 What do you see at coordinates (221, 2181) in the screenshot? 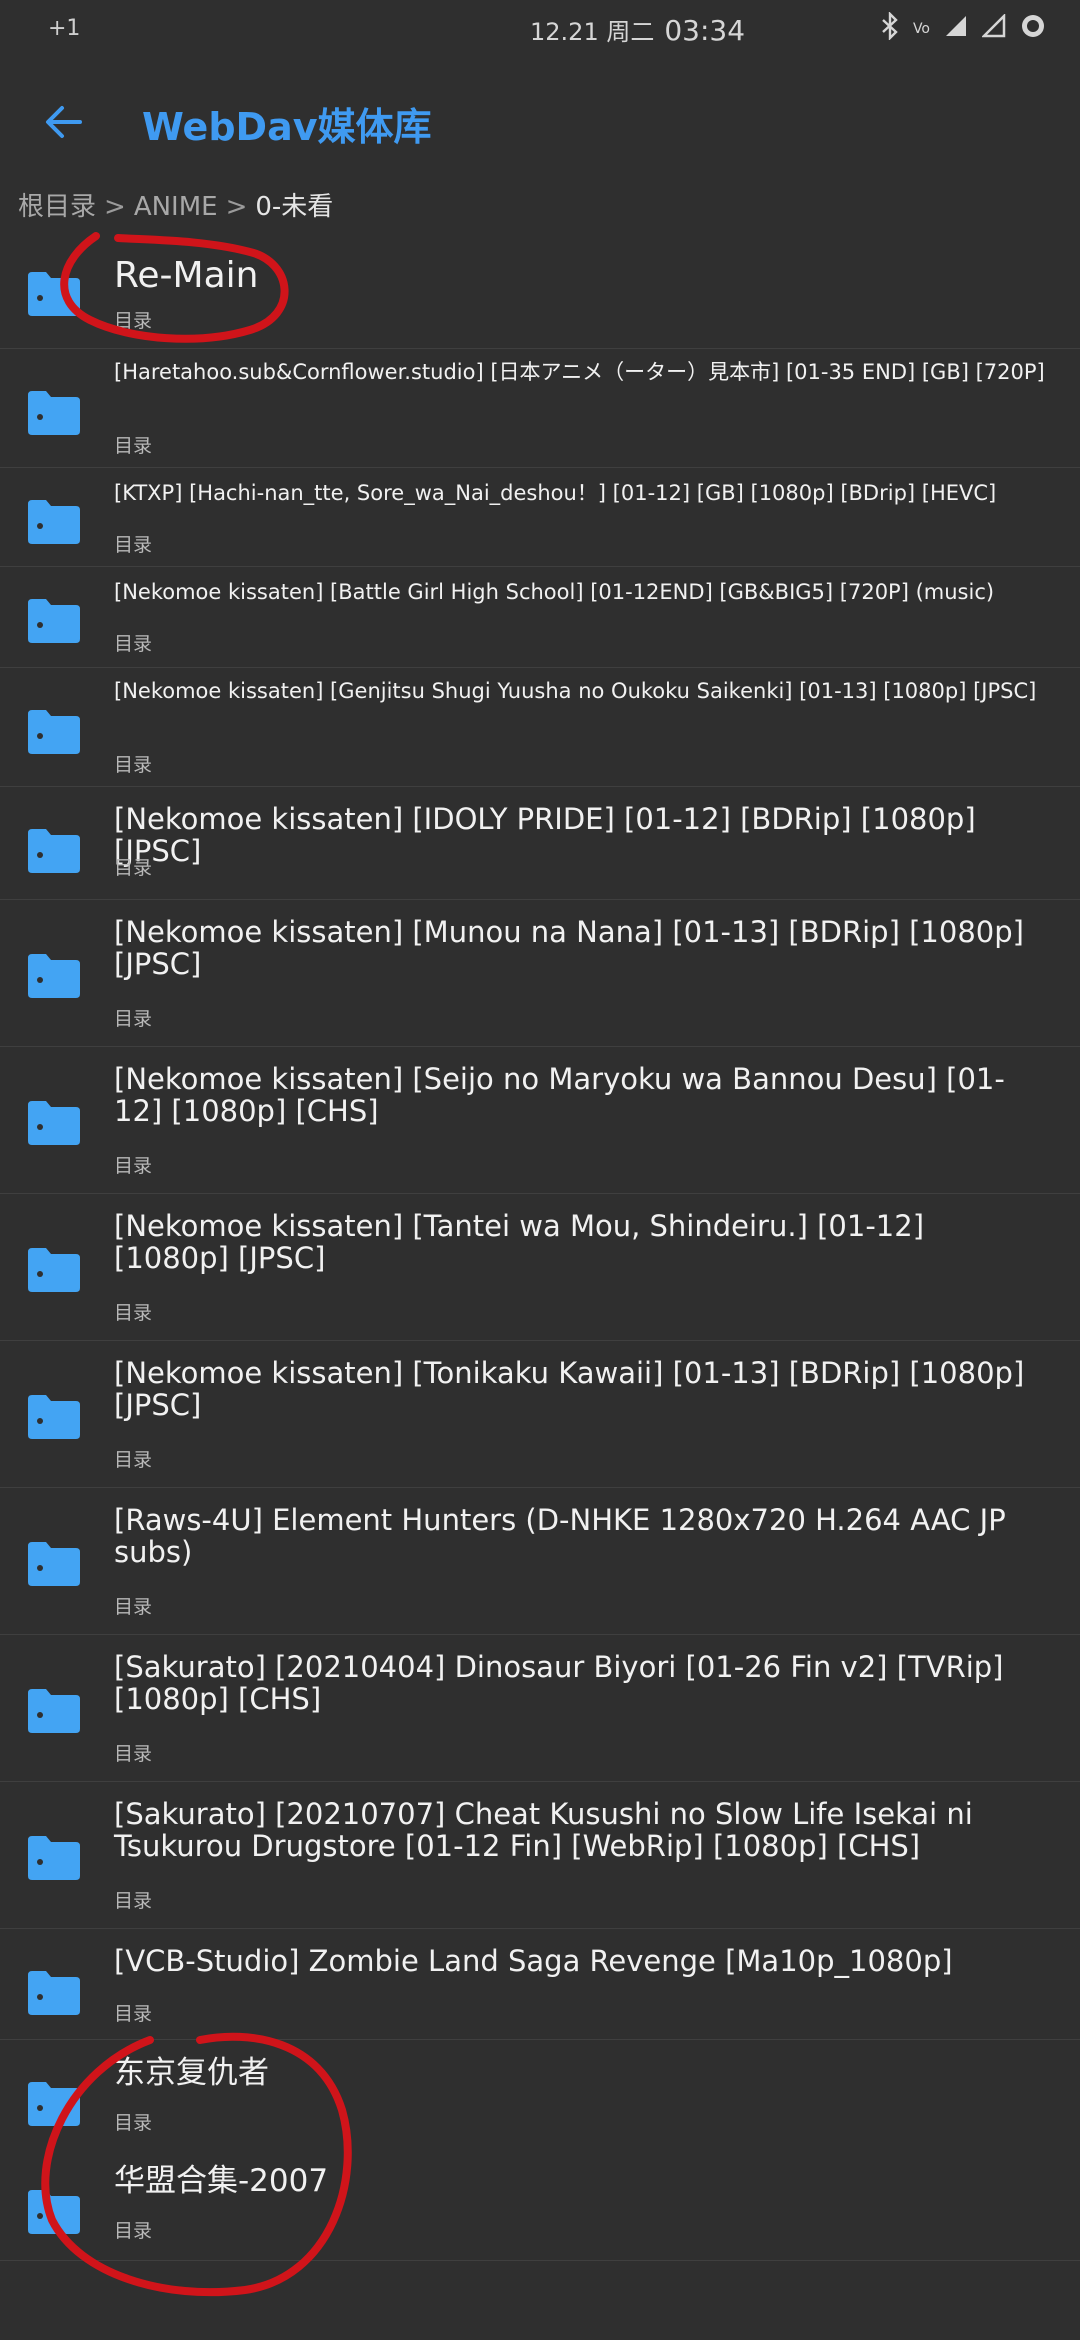
I see `item-name: 华盟合集-2007` at bounding box center [221, 2181].